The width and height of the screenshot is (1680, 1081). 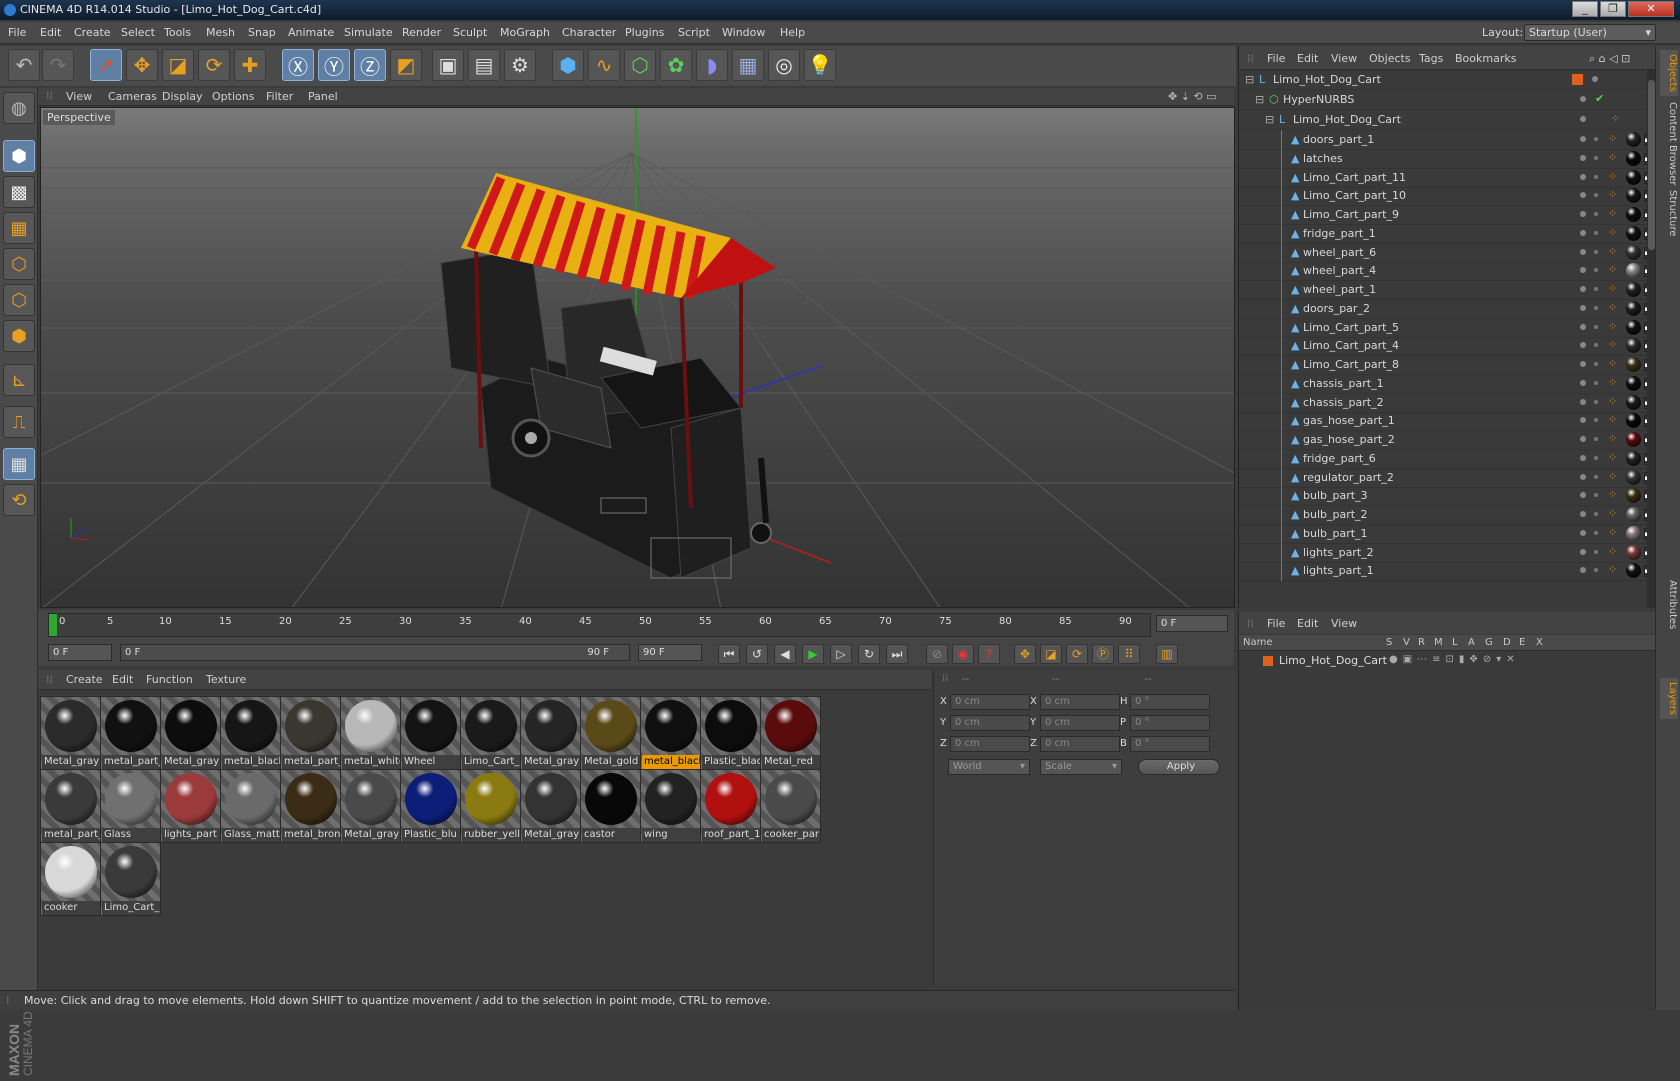 What do you see at coordinates (989, 654) in the screenshot?
I see `keyframe-selection-button: ?` at bounding box center [989, 654].